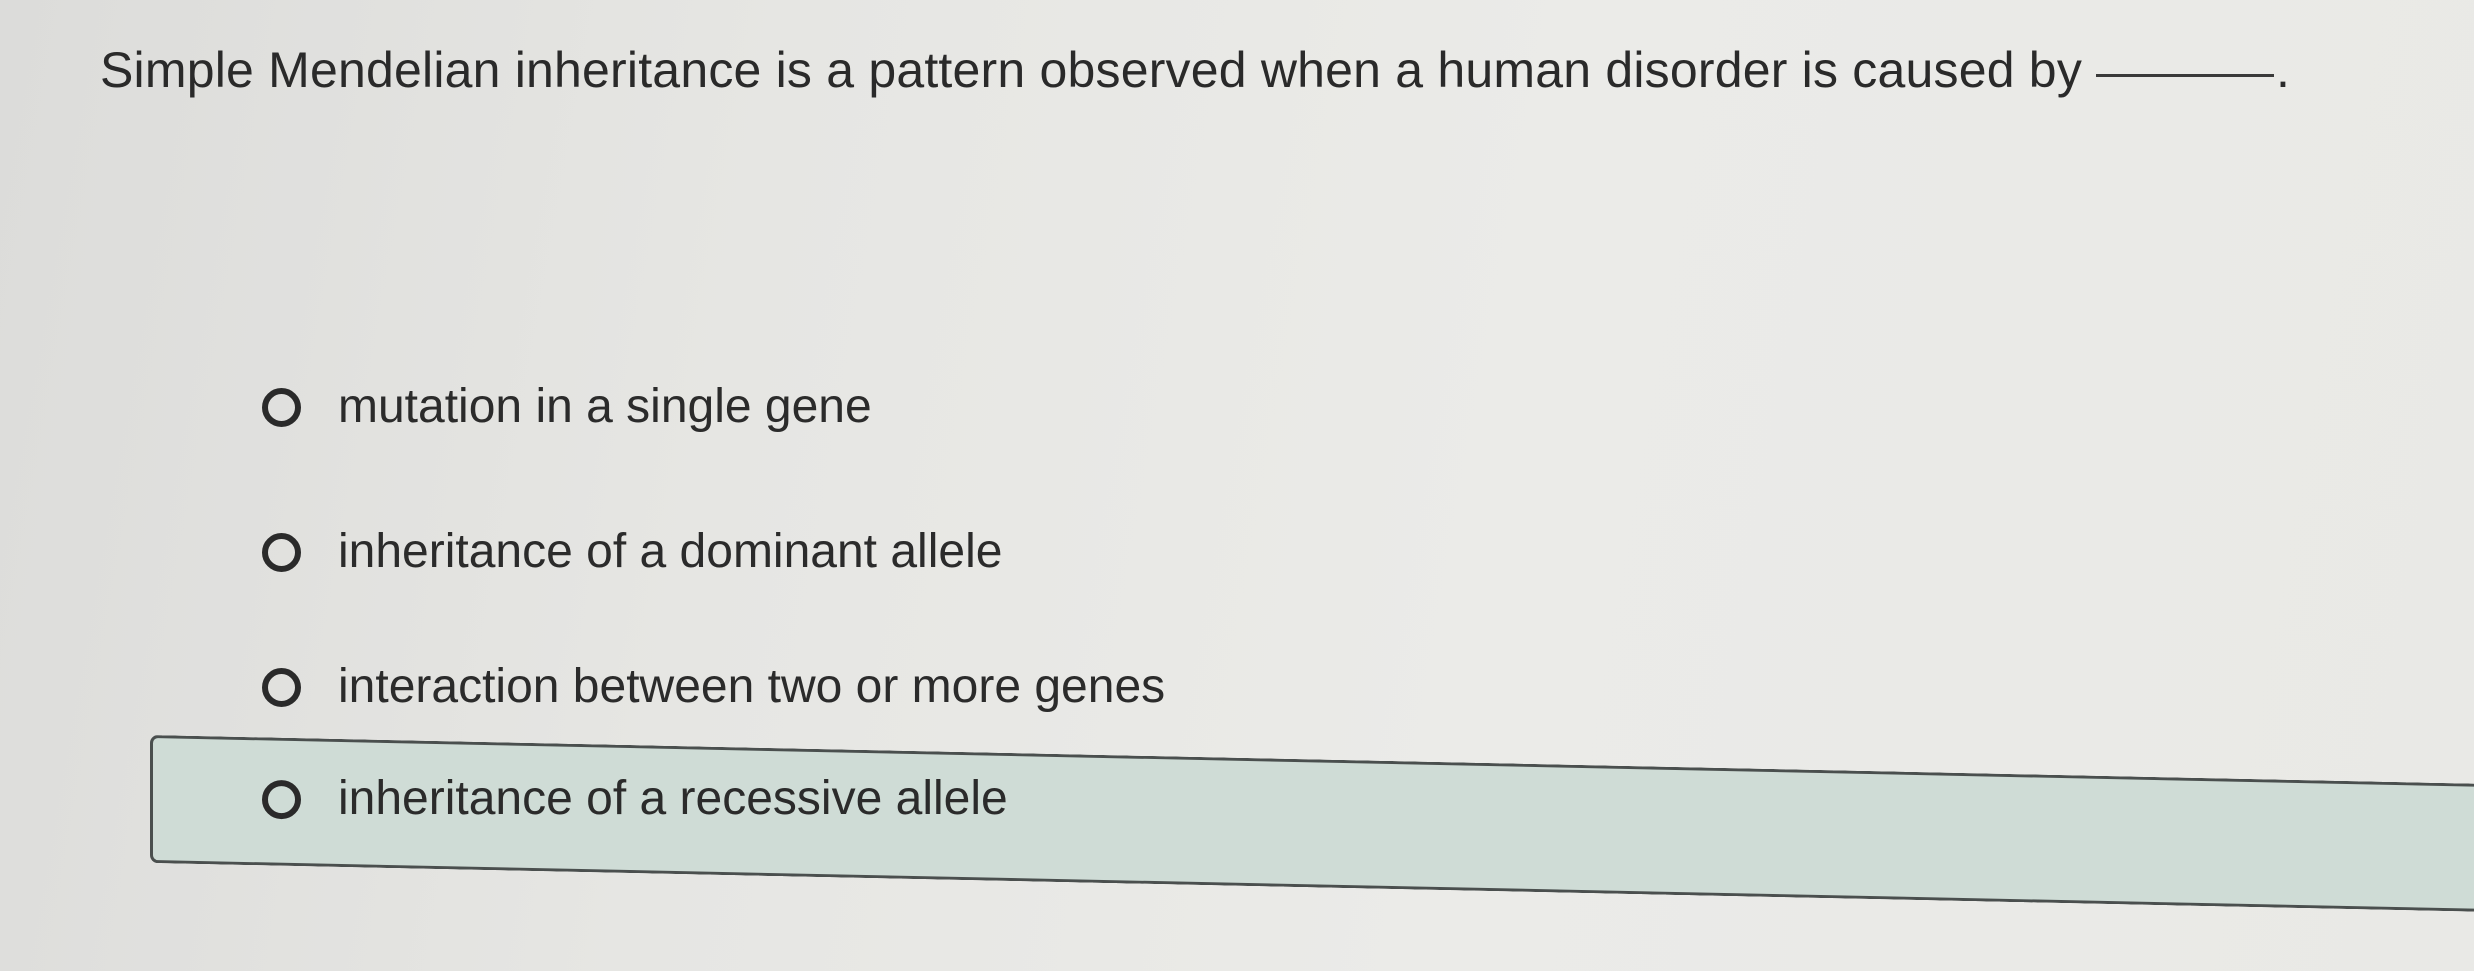  I want to click on answer-option-label: inheritance of a recessive allele, so click(673, 799).